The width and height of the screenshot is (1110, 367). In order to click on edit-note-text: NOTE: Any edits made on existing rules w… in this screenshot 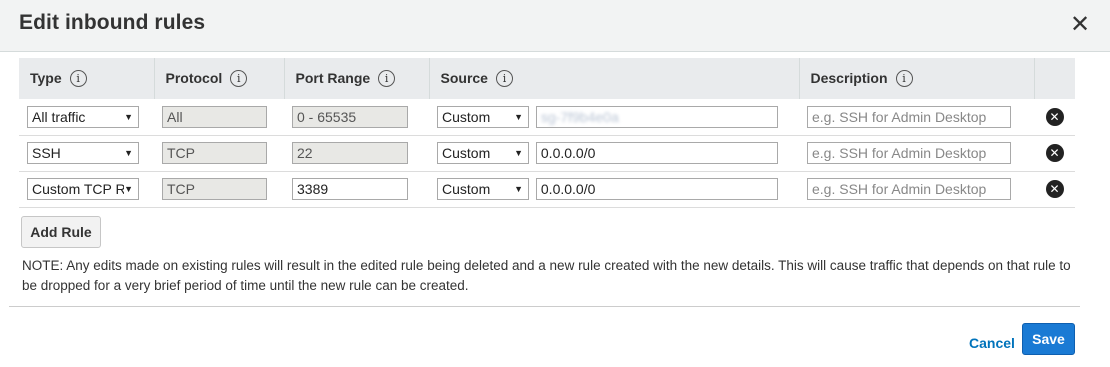, I will do `click(546, 275)`.